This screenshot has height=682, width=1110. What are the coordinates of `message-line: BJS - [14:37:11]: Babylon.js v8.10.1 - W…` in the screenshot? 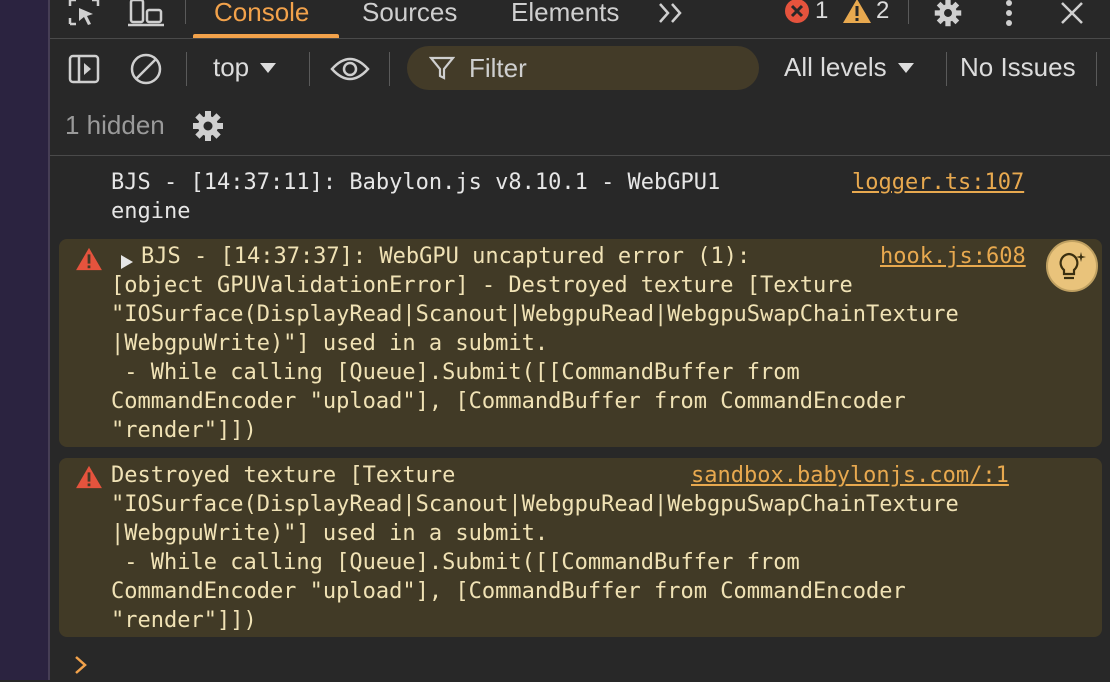 It's located at (416, 182).